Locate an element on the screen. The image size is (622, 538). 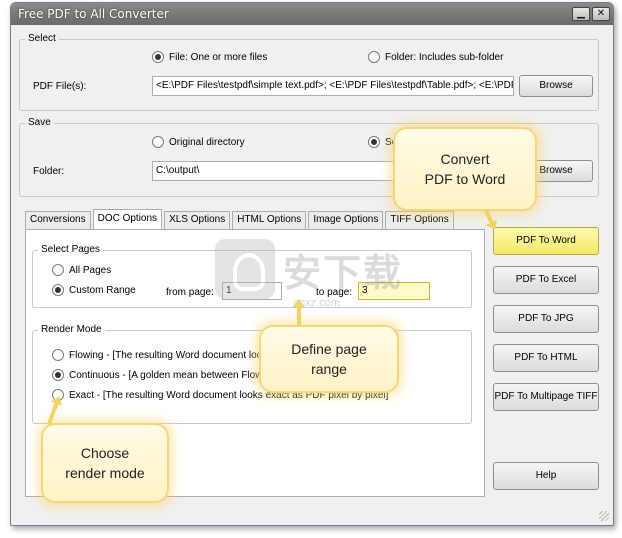
radio-original-label: Original directory is located at coordinates (207, 142).